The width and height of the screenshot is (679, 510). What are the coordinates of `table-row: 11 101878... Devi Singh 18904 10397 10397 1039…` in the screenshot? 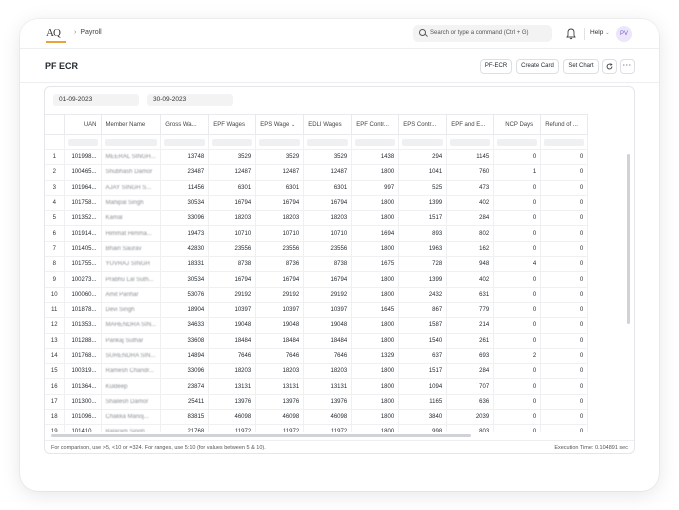 It's located at (317, 310).